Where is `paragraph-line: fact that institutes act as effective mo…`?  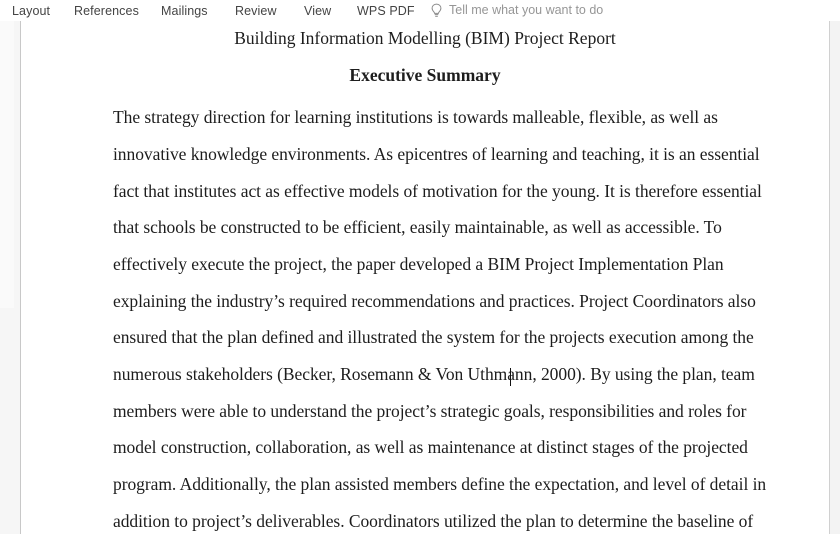
paragraph-line: fact that institutes act as effective mo… is located at coordinates (437, 191).